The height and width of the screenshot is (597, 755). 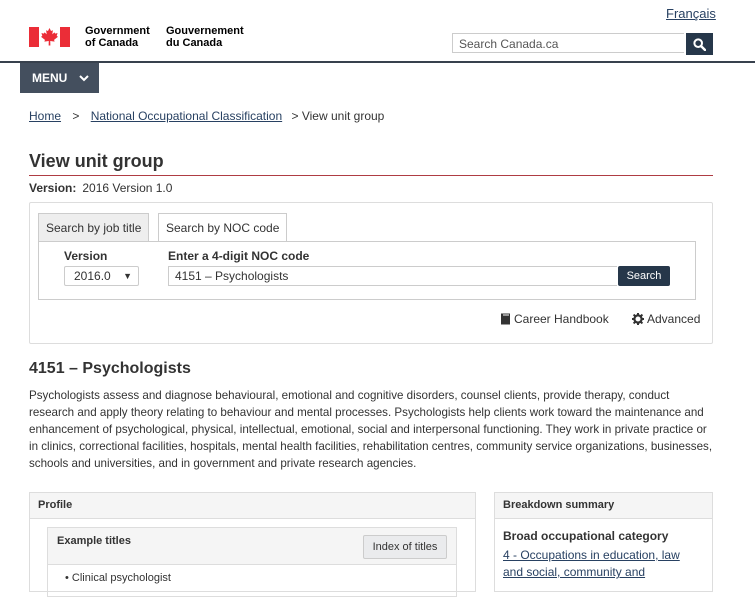 What do you see at coordinates (49, 37) in the screenshot?
I see `canada-flag-icon` at bounding box center [49, 37].